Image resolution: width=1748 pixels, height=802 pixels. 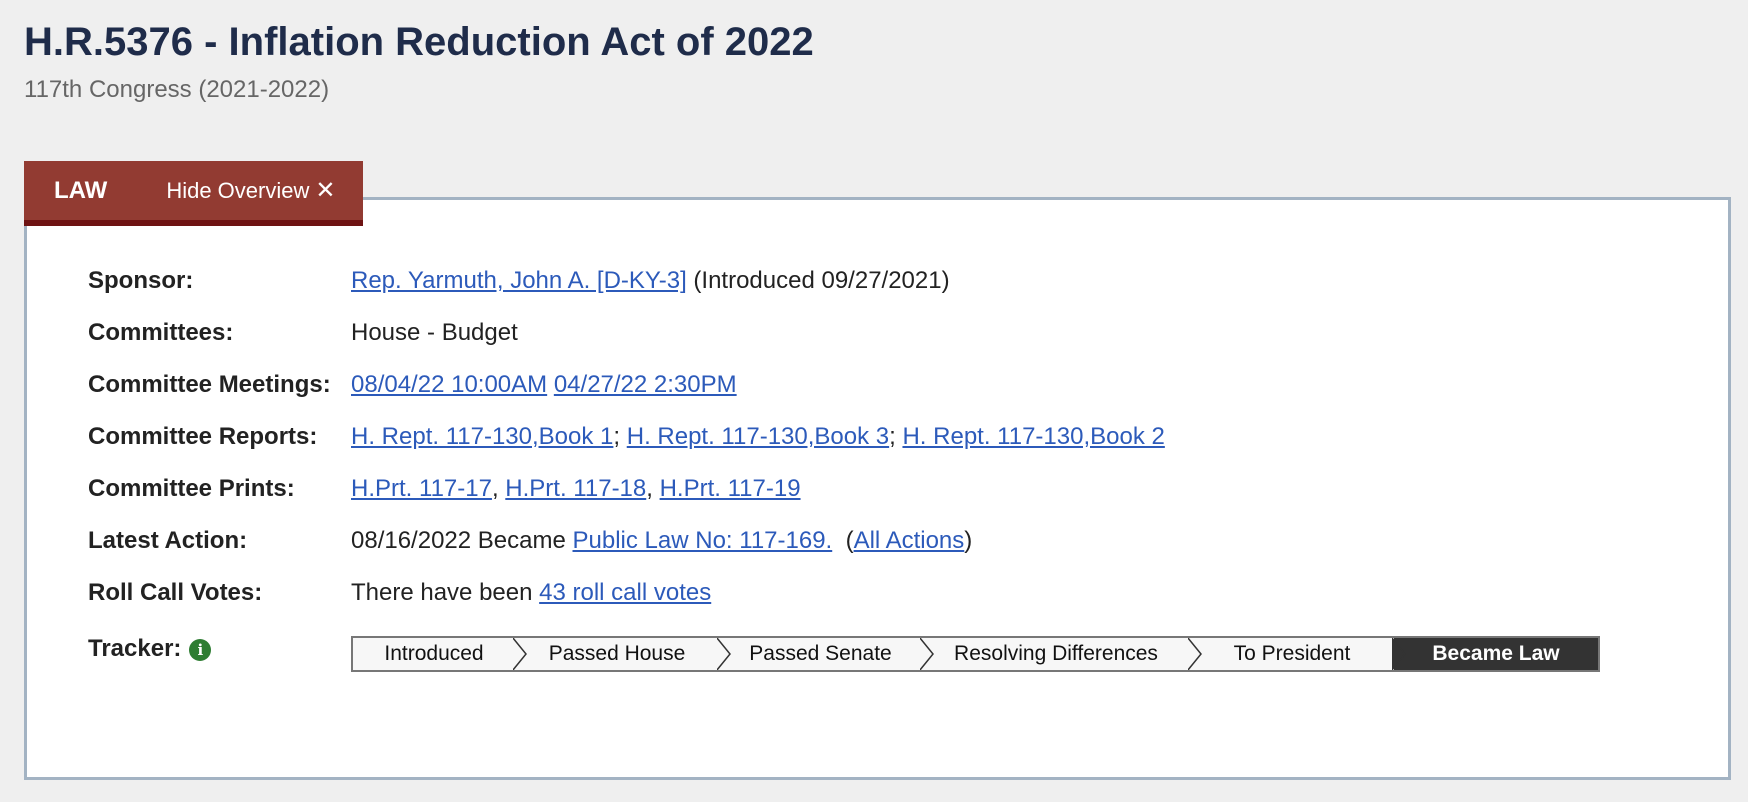 I want to click on close-icon: ✕, so click(x=325, y=190).